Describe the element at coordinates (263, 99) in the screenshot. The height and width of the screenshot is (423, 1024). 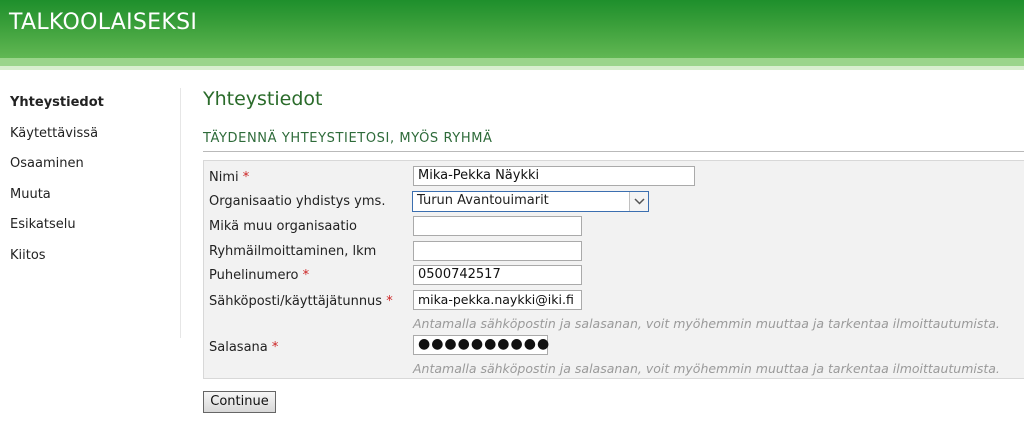
I see `page-title: Yhteystiedot` at that location.